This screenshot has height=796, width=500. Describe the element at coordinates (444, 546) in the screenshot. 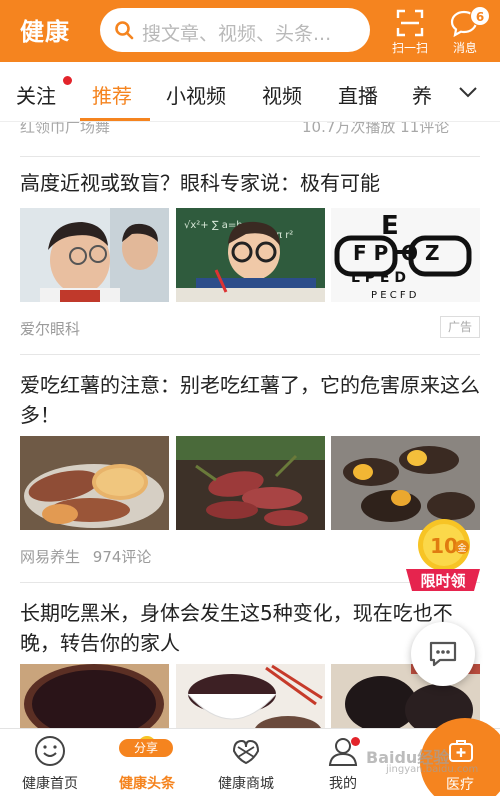

I see `promo-amount: 10` at that location.